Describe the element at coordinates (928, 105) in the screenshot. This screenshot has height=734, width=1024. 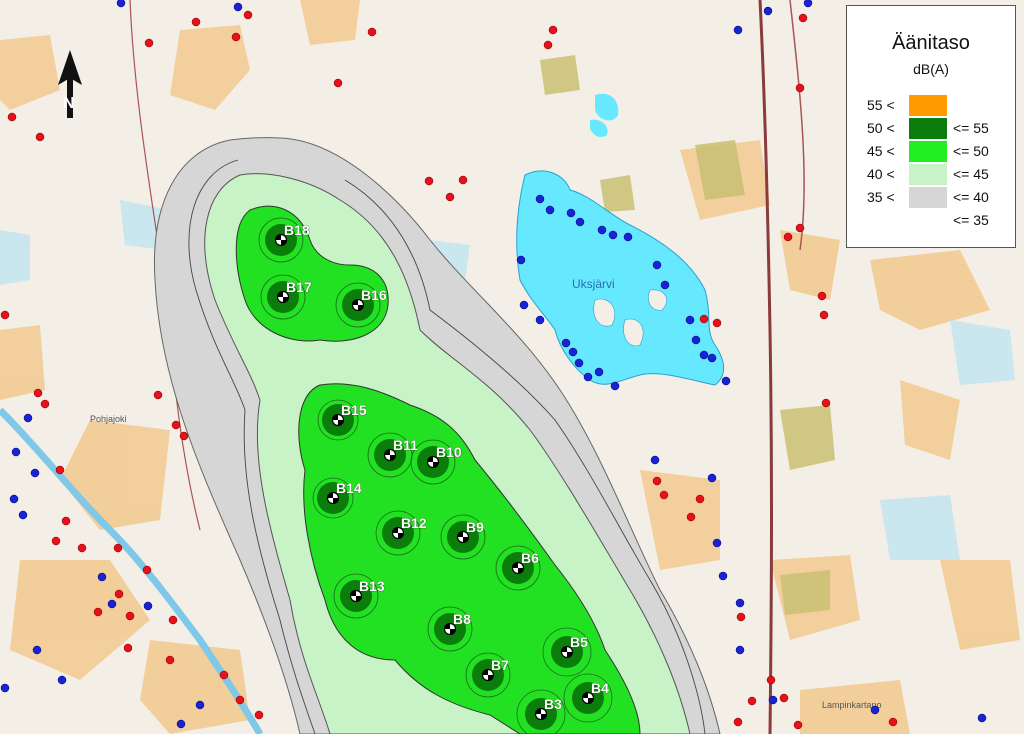
I see `legend-swatch-orange` at that location.